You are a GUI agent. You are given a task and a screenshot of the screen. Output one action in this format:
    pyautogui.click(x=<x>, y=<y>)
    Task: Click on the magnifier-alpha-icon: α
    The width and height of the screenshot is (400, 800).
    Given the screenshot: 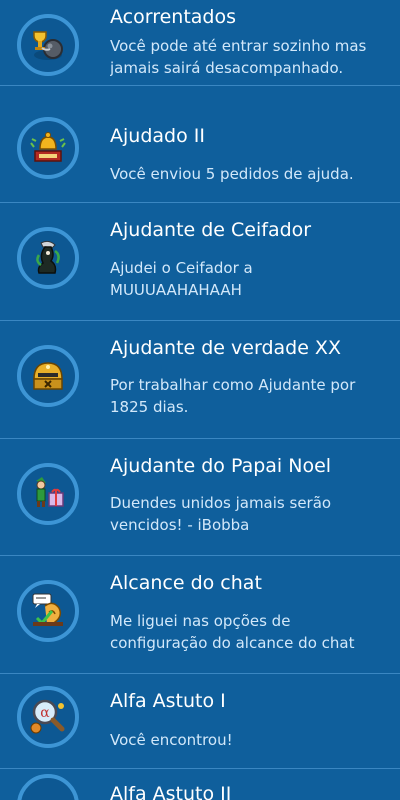 What is the action you would take?
    pyautogui.click(x=48, y=717)
    